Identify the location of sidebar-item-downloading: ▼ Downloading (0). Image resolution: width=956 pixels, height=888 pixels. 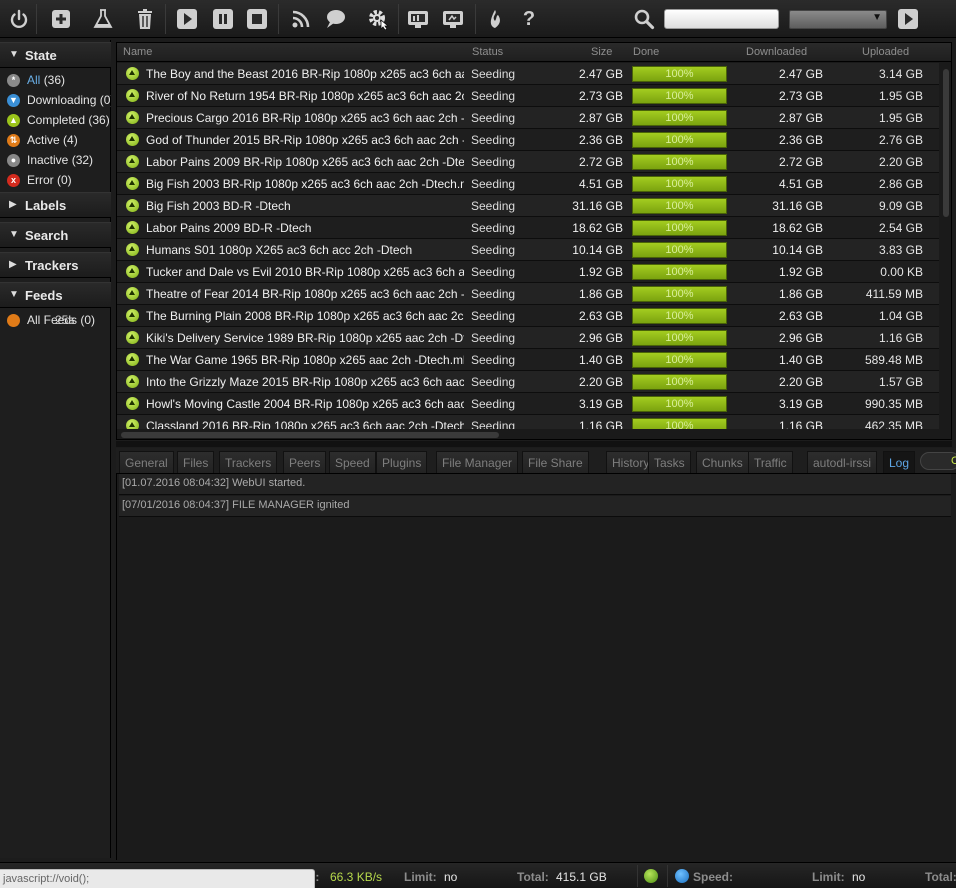
(59, 101).